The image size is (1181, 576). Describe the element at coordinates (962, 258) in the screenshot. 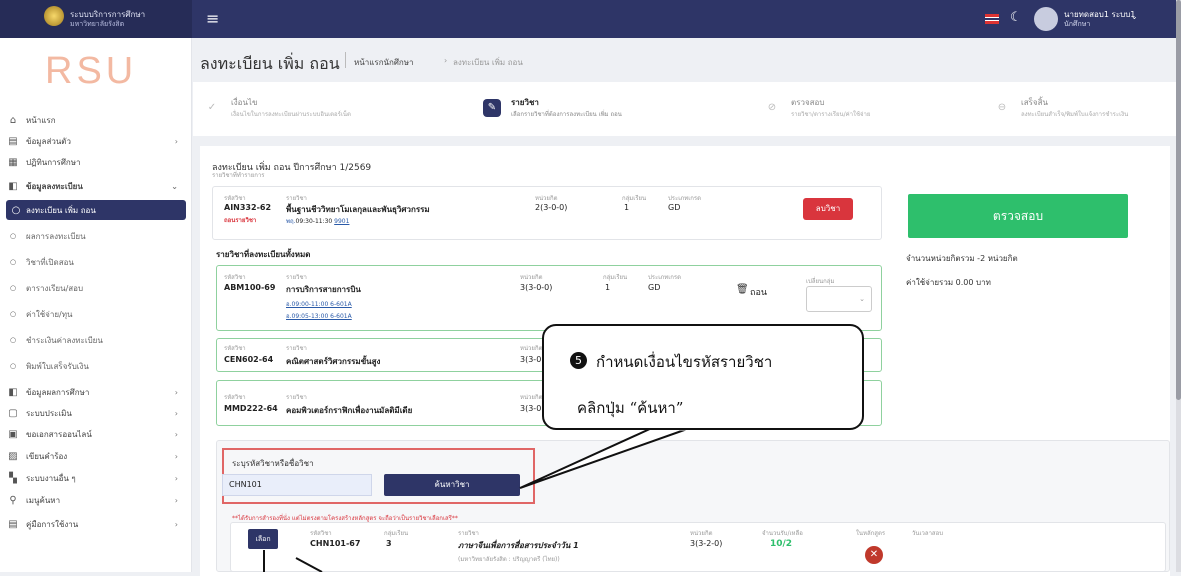

I see `credit-total: จำนวนหน่วยกิตรวม -2 หน่วยกิต` at that location.